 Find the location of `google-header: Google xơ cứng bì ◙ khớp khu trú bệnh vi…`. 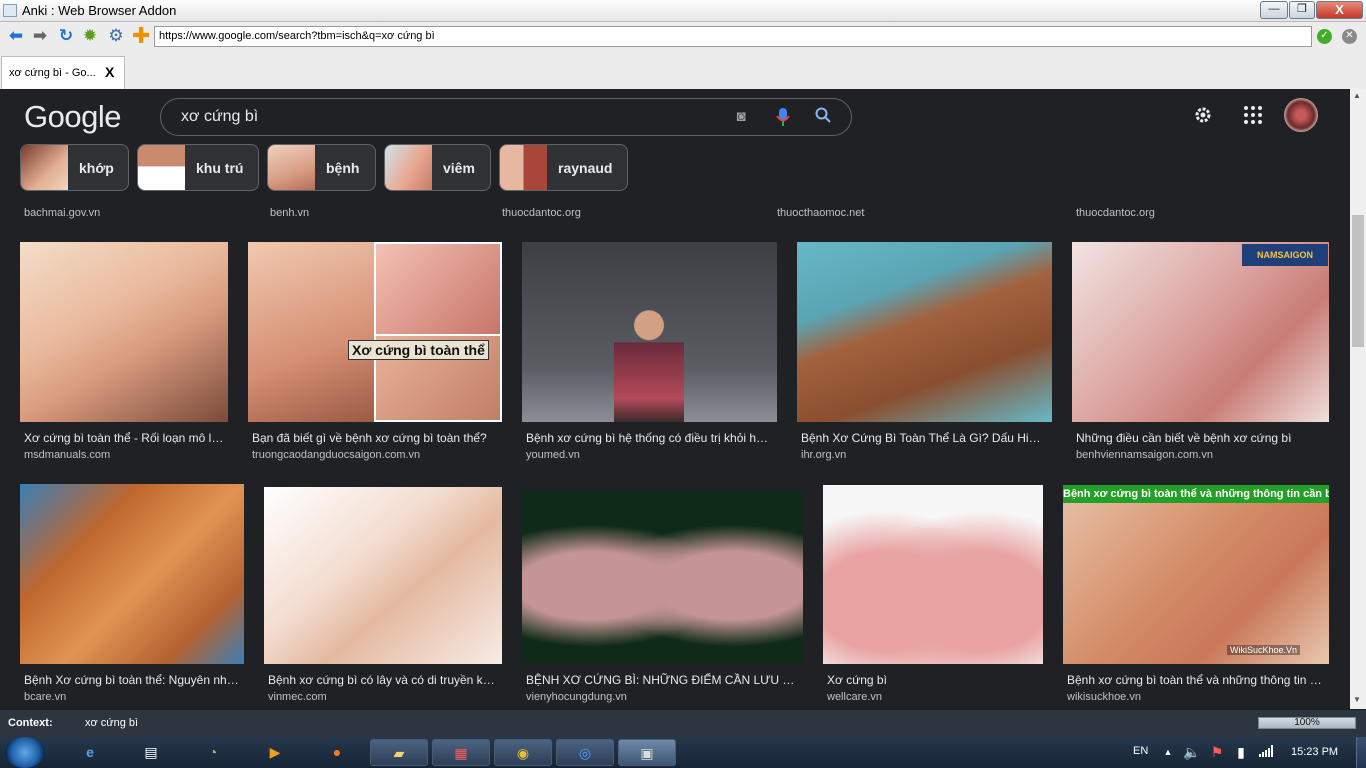

google-header: Google xơ cứng bì ◙ khớp khu trú bệnh vi… is located at coordinates (675, 145).